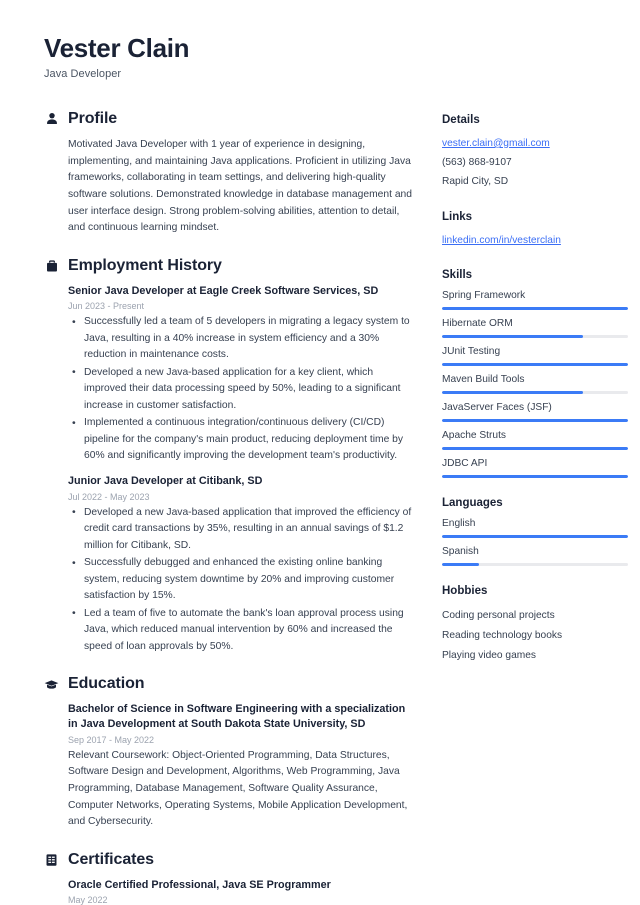 The width and height of the screenshot is (640, 905). I want to click on location-value: Rapid City, SD, so click(475, 181).